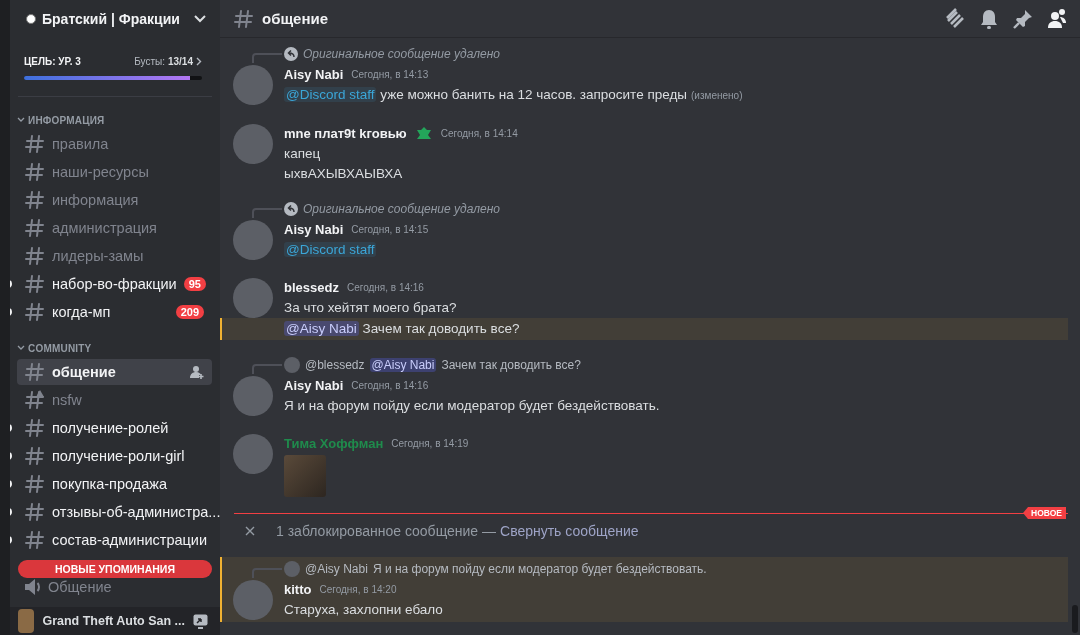 The width and height of the screenshot is (1080, 635). I want to click on channel-name: правила, so click(81, 144).